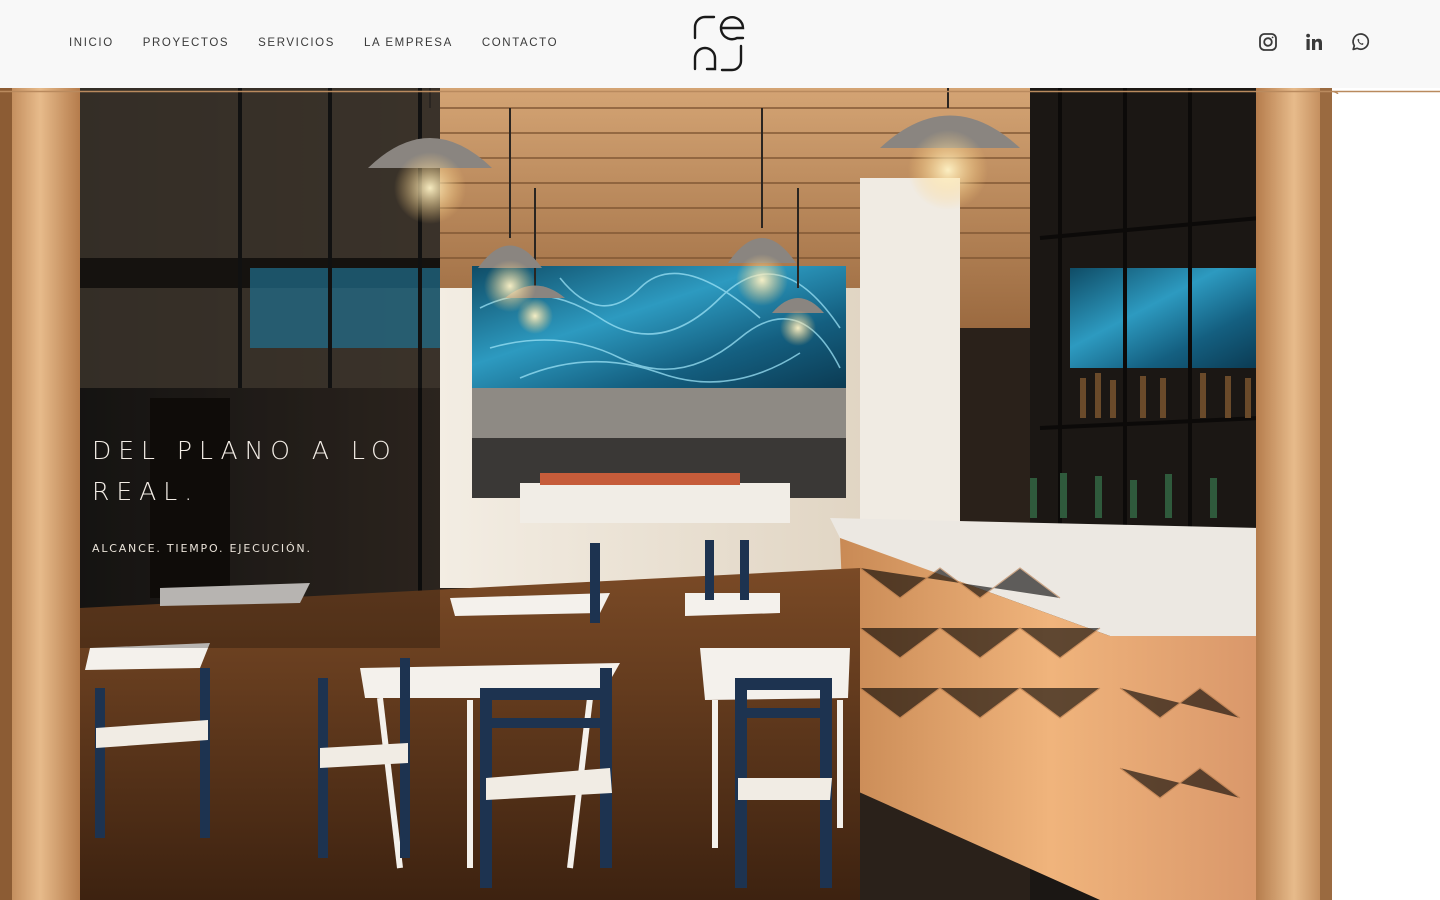 The height and width of the screenshot is (900, 1440). Describe the element at coordinates (1386, 494) in the screenshot. I see `right-margin` at that location.